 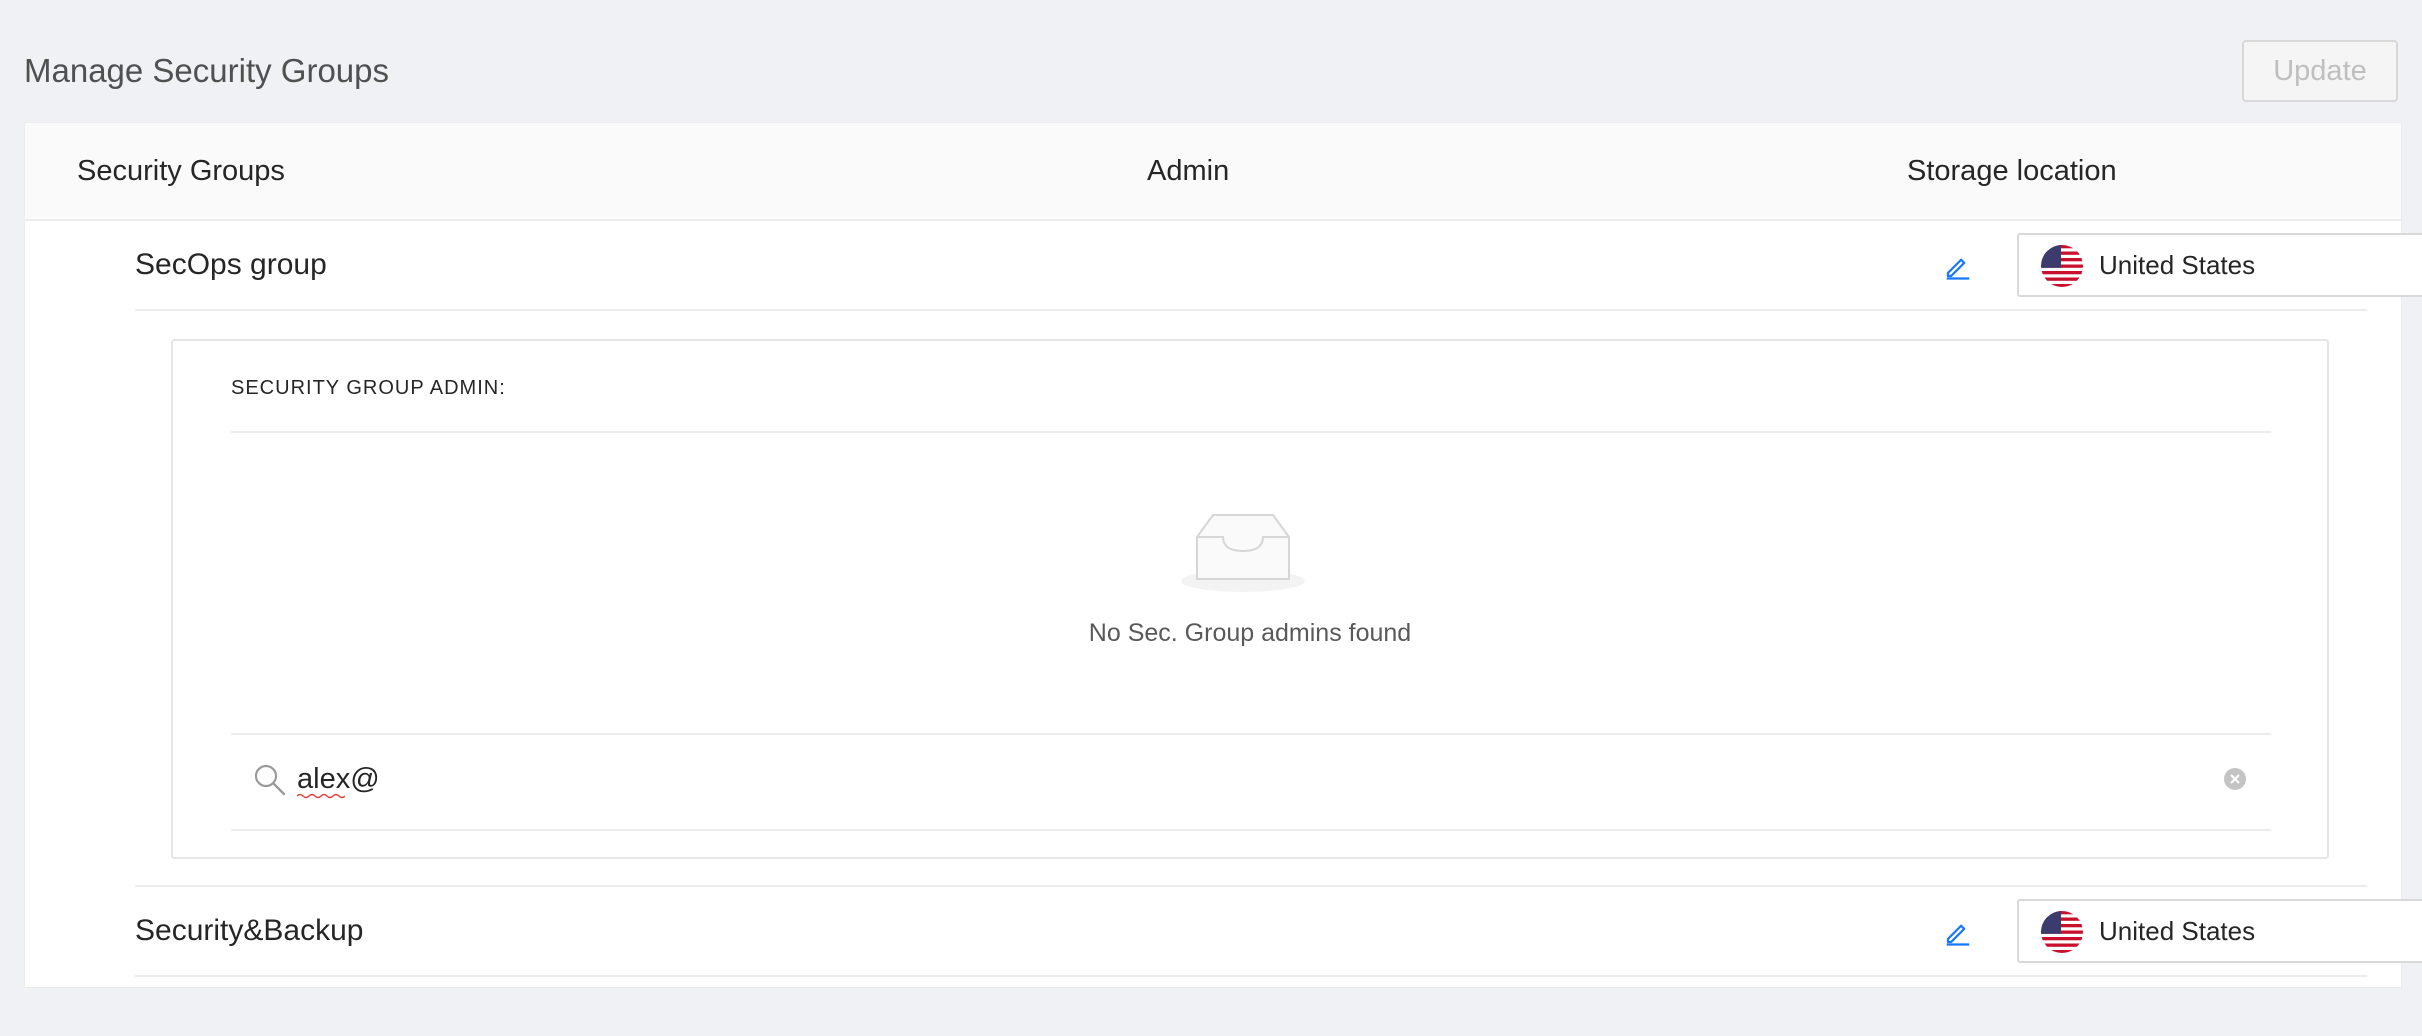 What do you see at coordinates (1278, 266) in the screenshot?
I see `table-row: SecOps group United States` at bounding box center [1278, 266].